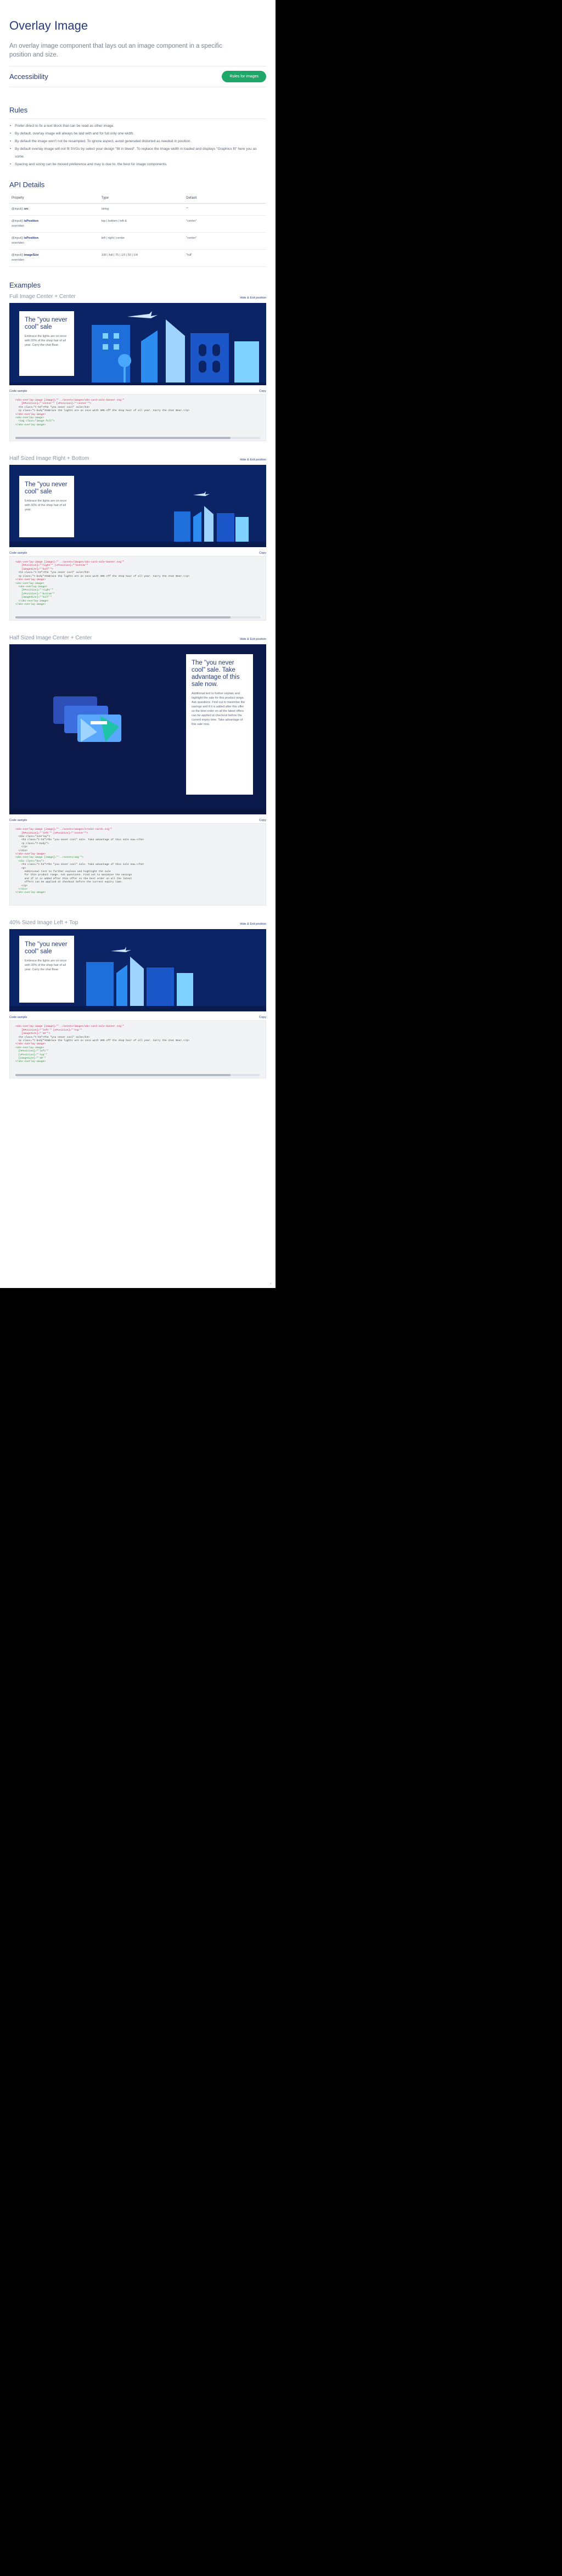 The image size is (562, 2576). What do you see at coordinates (33, 598) in the screenshot?
I see `code-line: [imageSize]="'half'"` at bounding box center [33, 598].